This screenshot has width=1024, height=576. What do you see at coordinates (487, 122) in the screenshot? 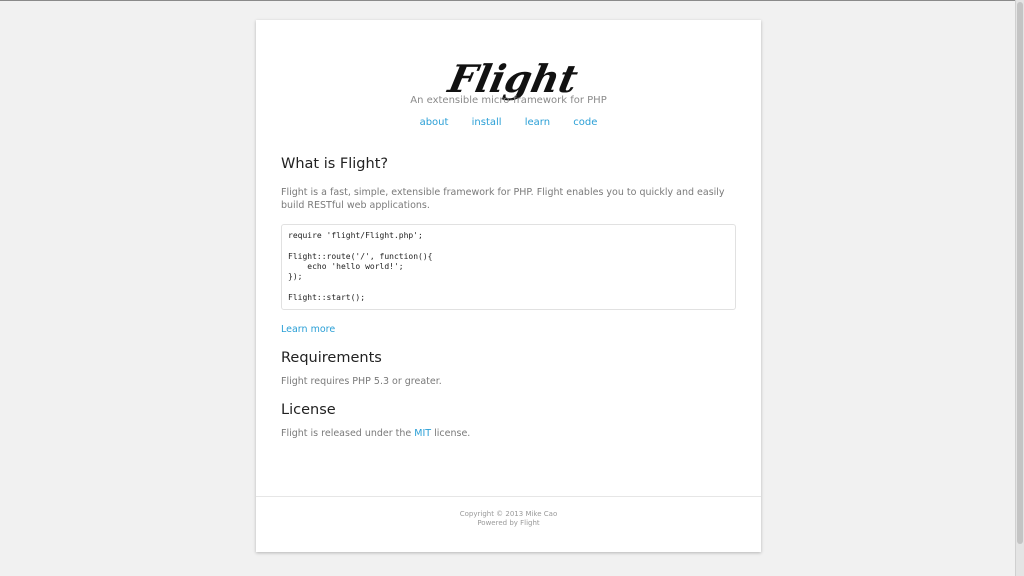
I see `nav-install: install` at bounding box center [487, 122].